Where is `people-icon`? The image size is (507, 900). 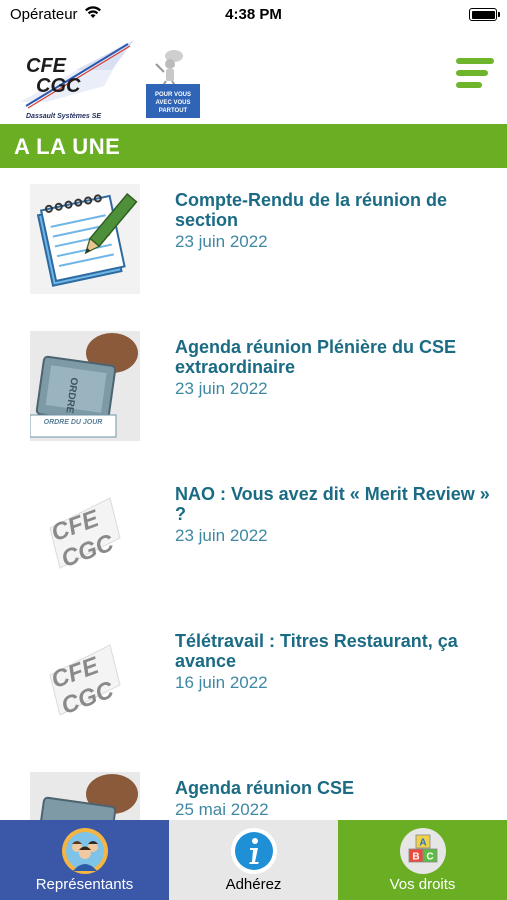
people-icon is located at coordinates (84, 851).